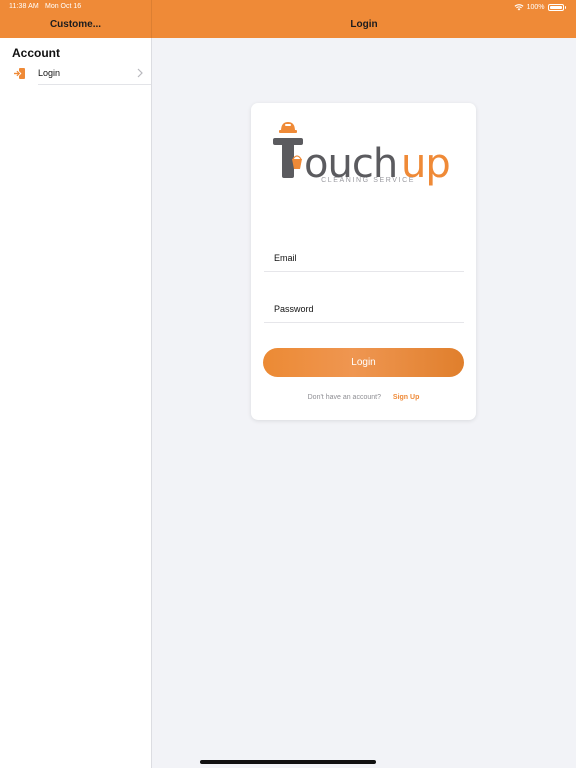 The height and width of the screenshot is (768, 576). I want to click on battery-percent: 100%, so click(535, 7).